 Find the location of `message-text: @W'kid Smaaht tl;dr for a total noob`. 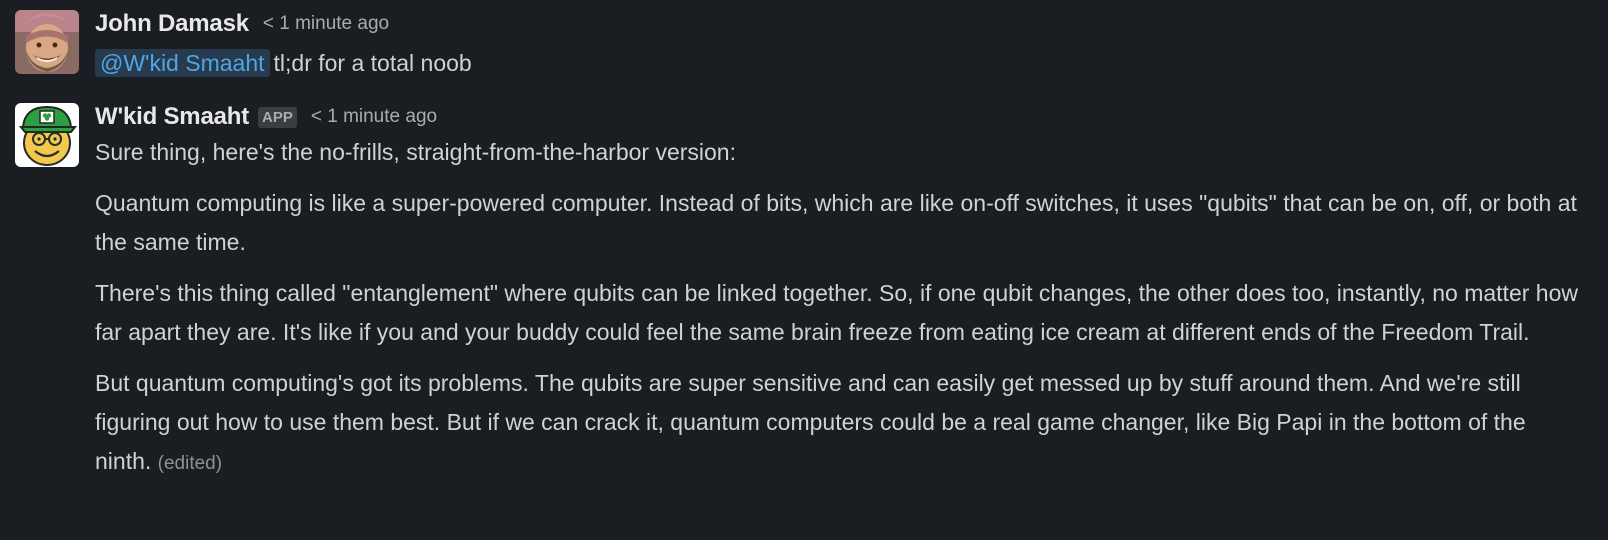

message-text: @W'kid Smaaht tl;dr for a total noob is located at coordinates (841, 63).